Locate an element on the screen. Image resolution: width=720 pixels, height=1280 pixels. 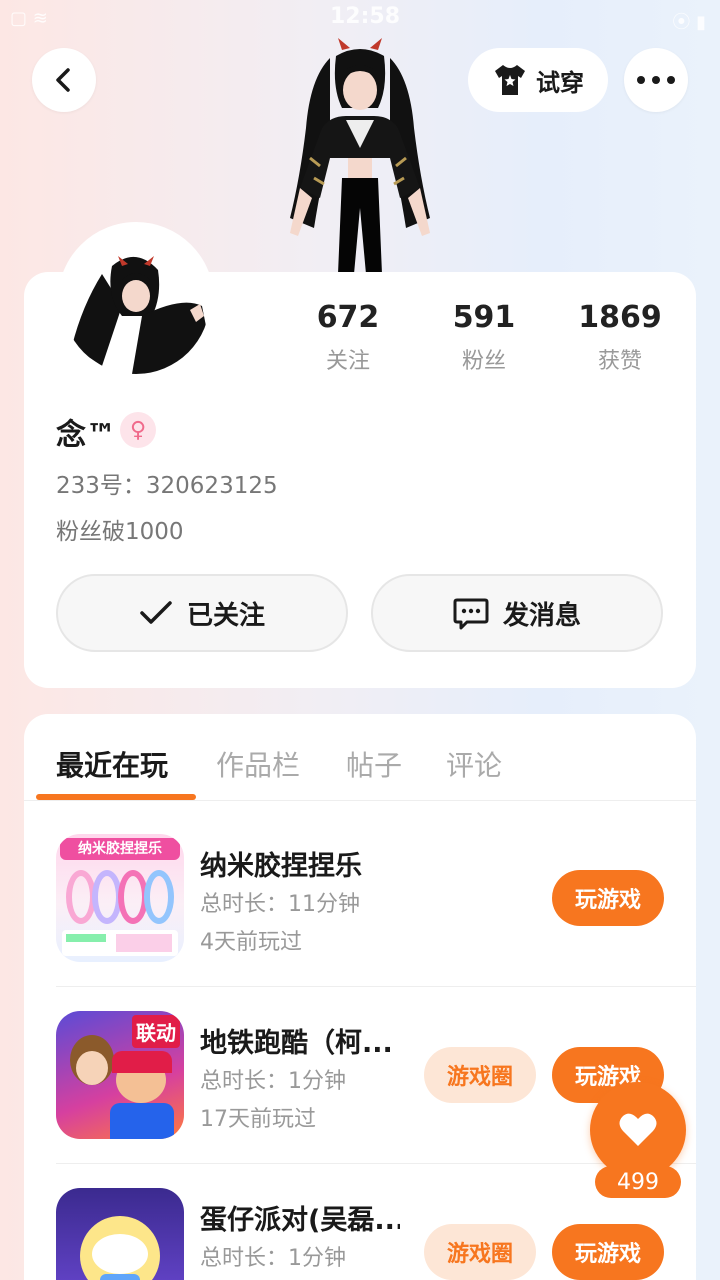
like-count: 499 is located at coordinates (638, 1182).